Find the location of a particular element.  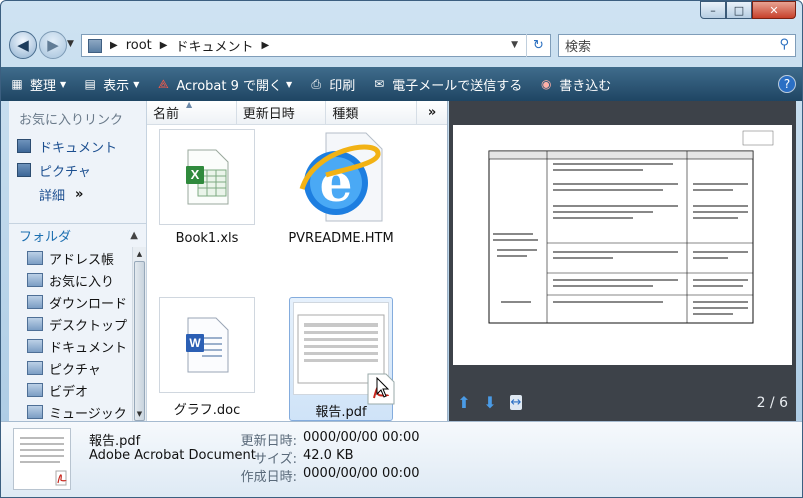

file-name: グラフ.doc is located at coordinates (207, 410).